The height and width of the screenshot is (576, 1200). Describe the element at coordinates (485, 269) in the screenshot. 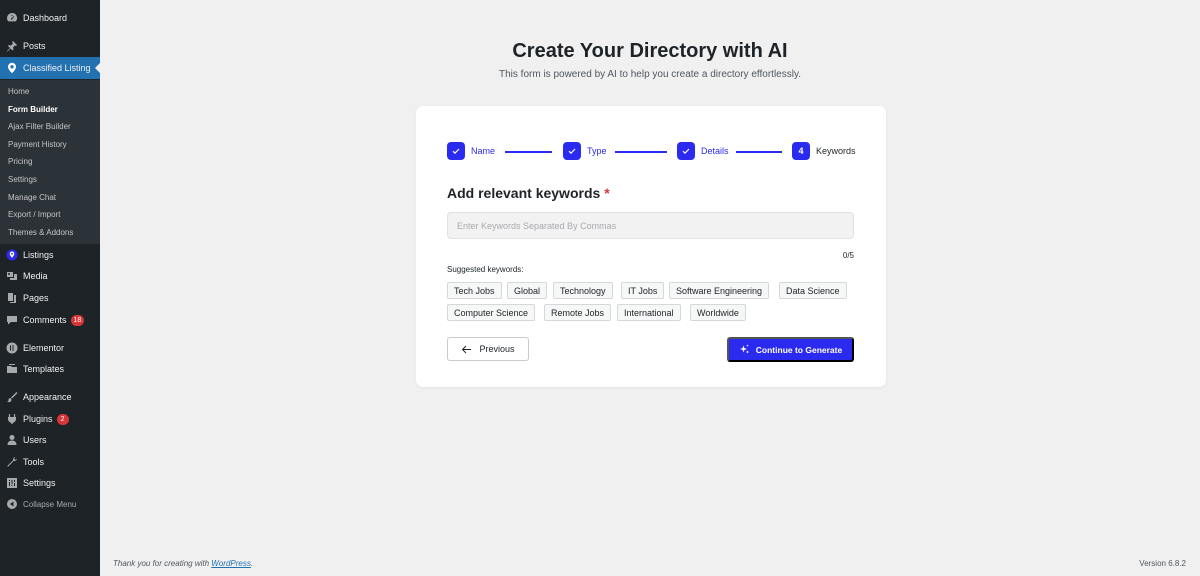

I see `suggested-keywords-label: Suggested keywords:` at that location.